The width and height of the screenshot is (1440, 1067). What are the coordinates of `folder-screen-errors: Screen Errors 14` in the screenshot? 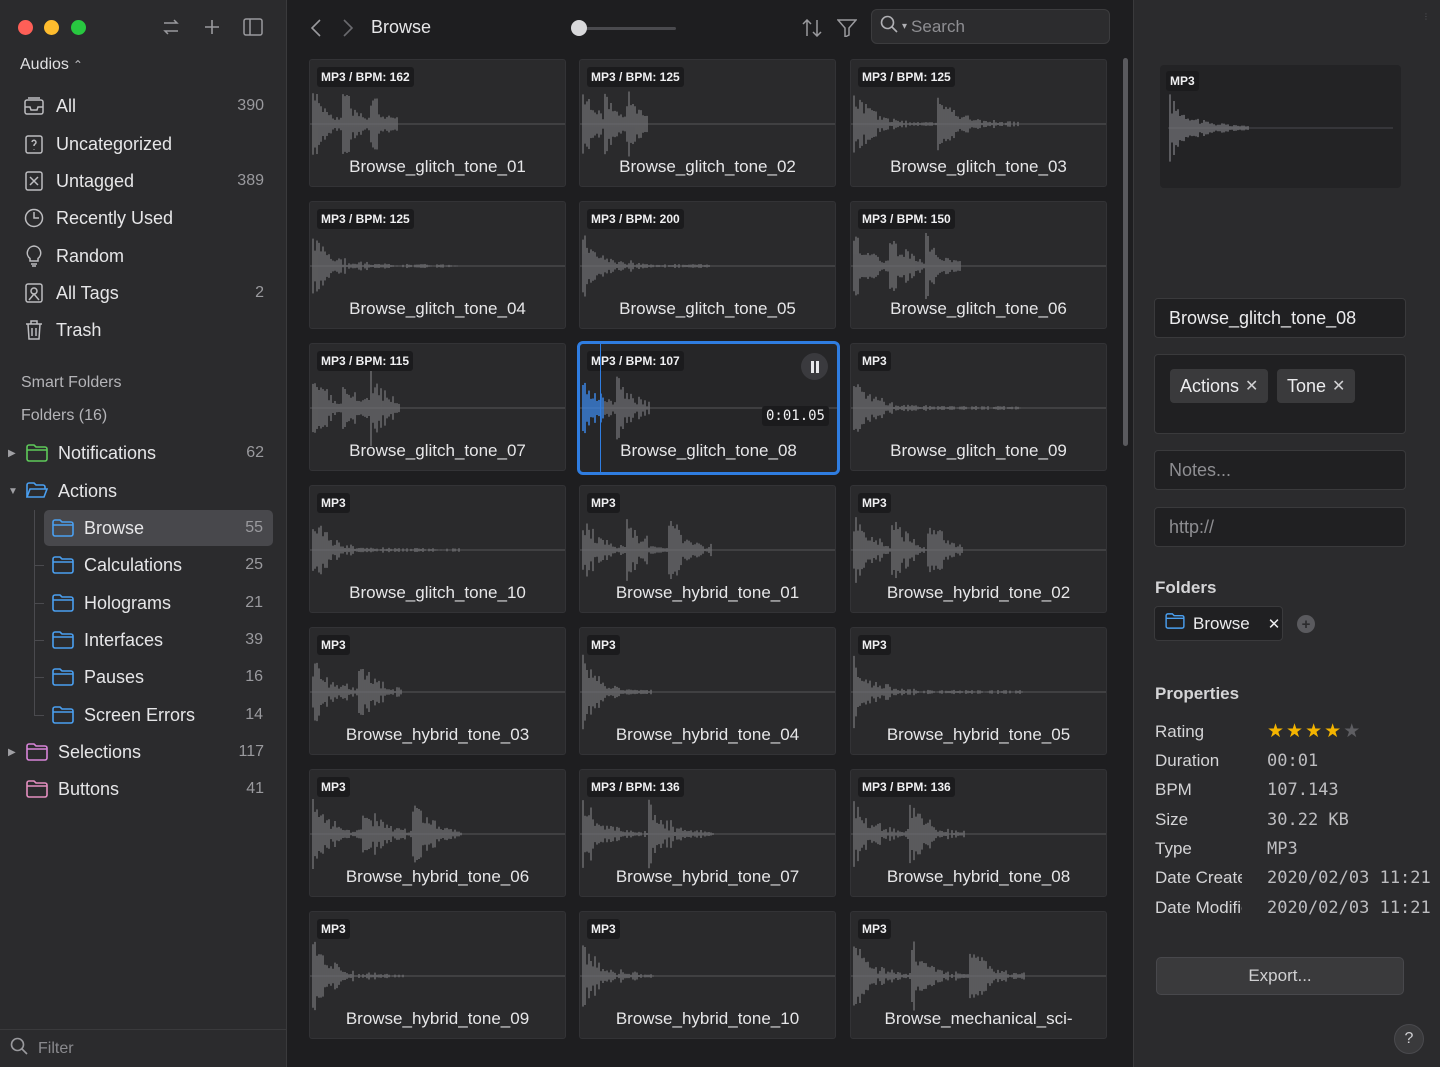 It's located at (158, 715).